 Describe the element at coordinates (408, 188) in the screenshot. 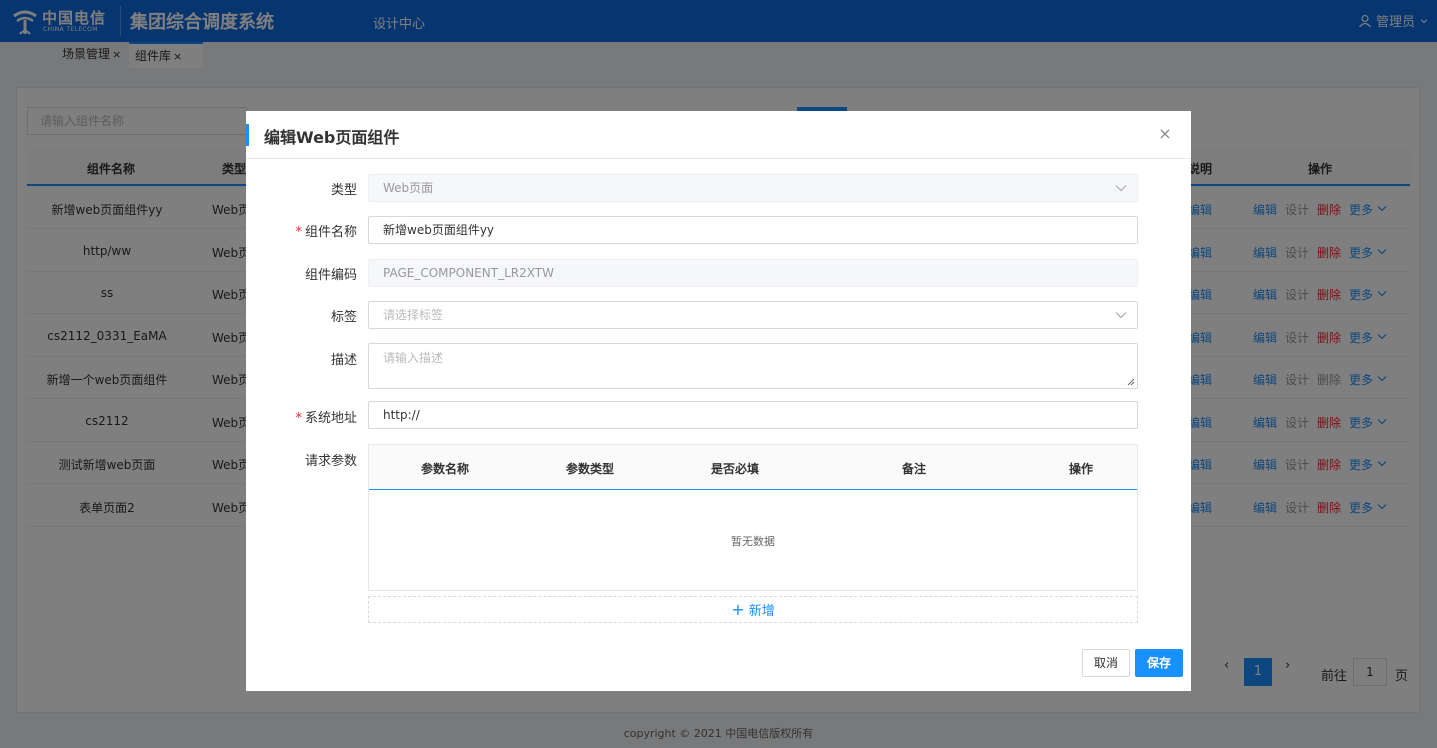

I see `type-value: Web页面` at that location.